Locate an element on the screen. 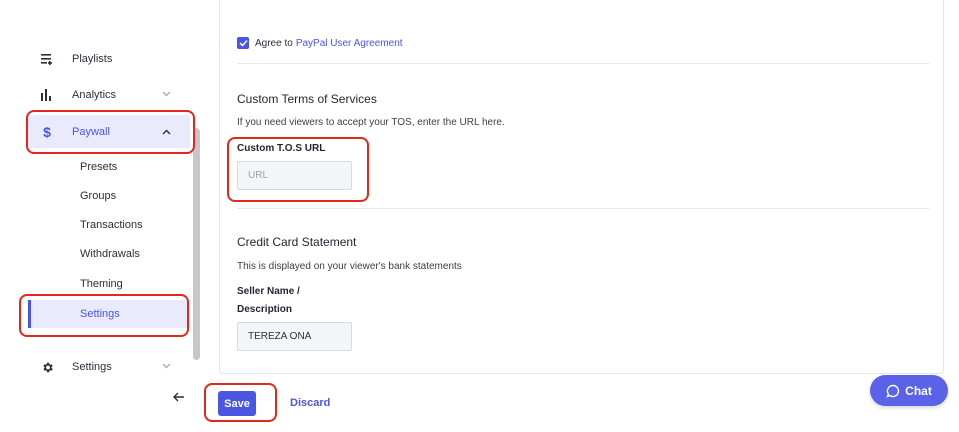 The image size is (959, 432). agreement-row: Agree to PayPal User Agreement is located at coordinates (320, 43).